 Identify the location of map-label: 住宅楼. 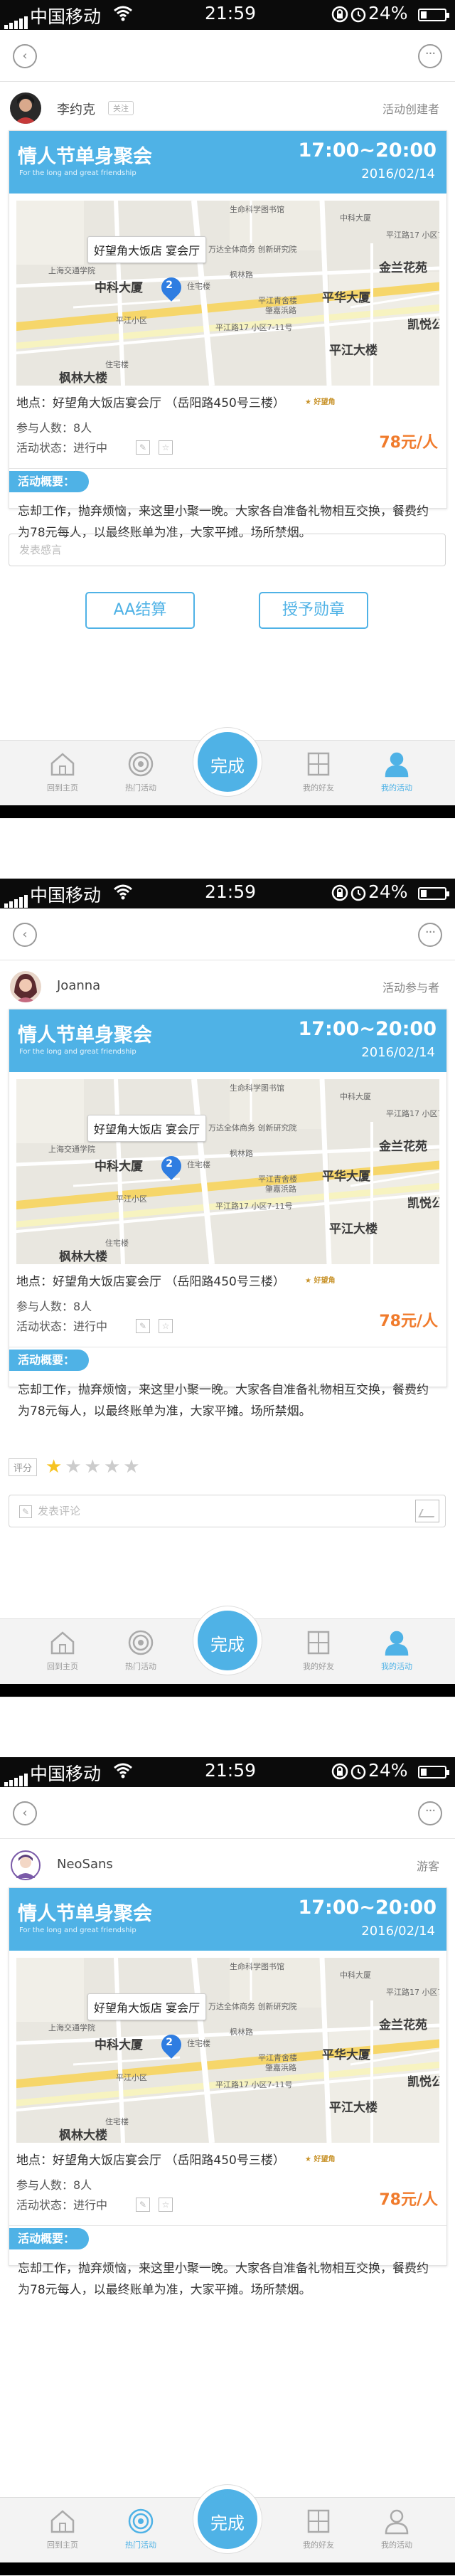
(199, 1165).